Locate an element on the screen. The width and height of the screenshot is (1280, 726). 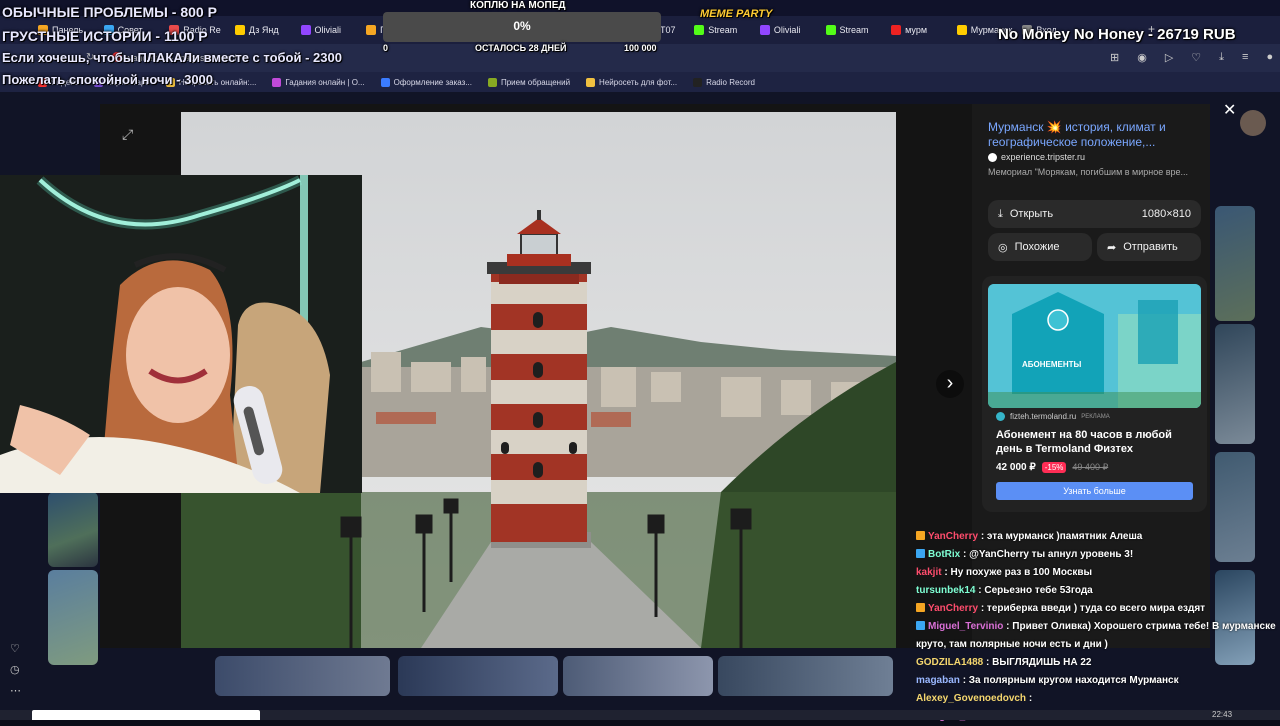
avatar is located at coordinates (1253, 123).